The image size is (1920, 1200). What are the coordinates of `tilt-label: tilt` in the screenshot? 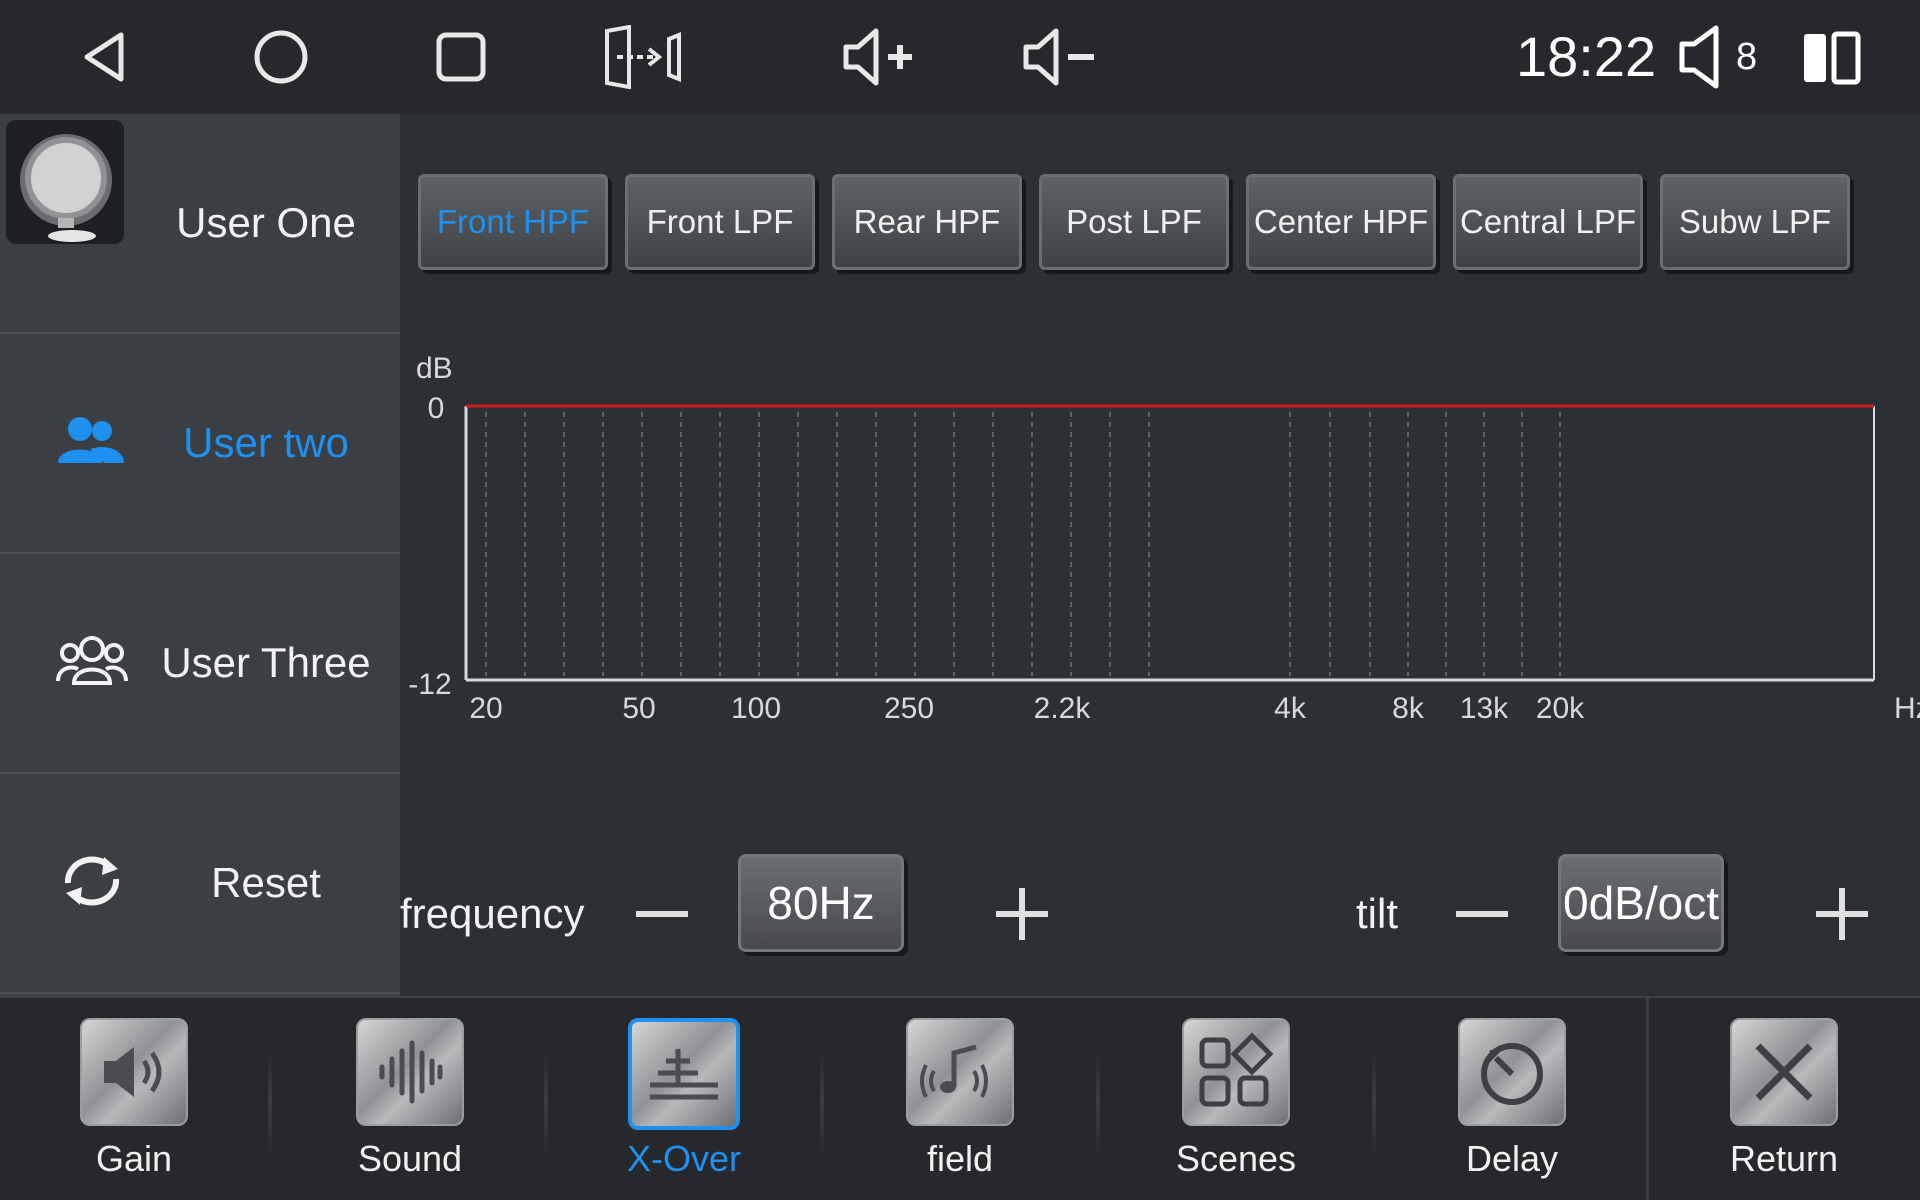 It's located at (1377, 913).